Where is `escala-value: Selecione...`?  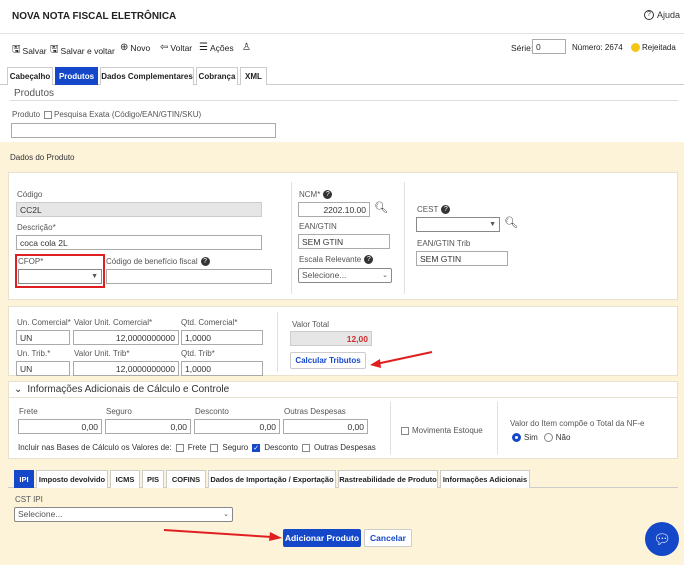 escala-value: Selecione... is located at coordinates (324, 275).